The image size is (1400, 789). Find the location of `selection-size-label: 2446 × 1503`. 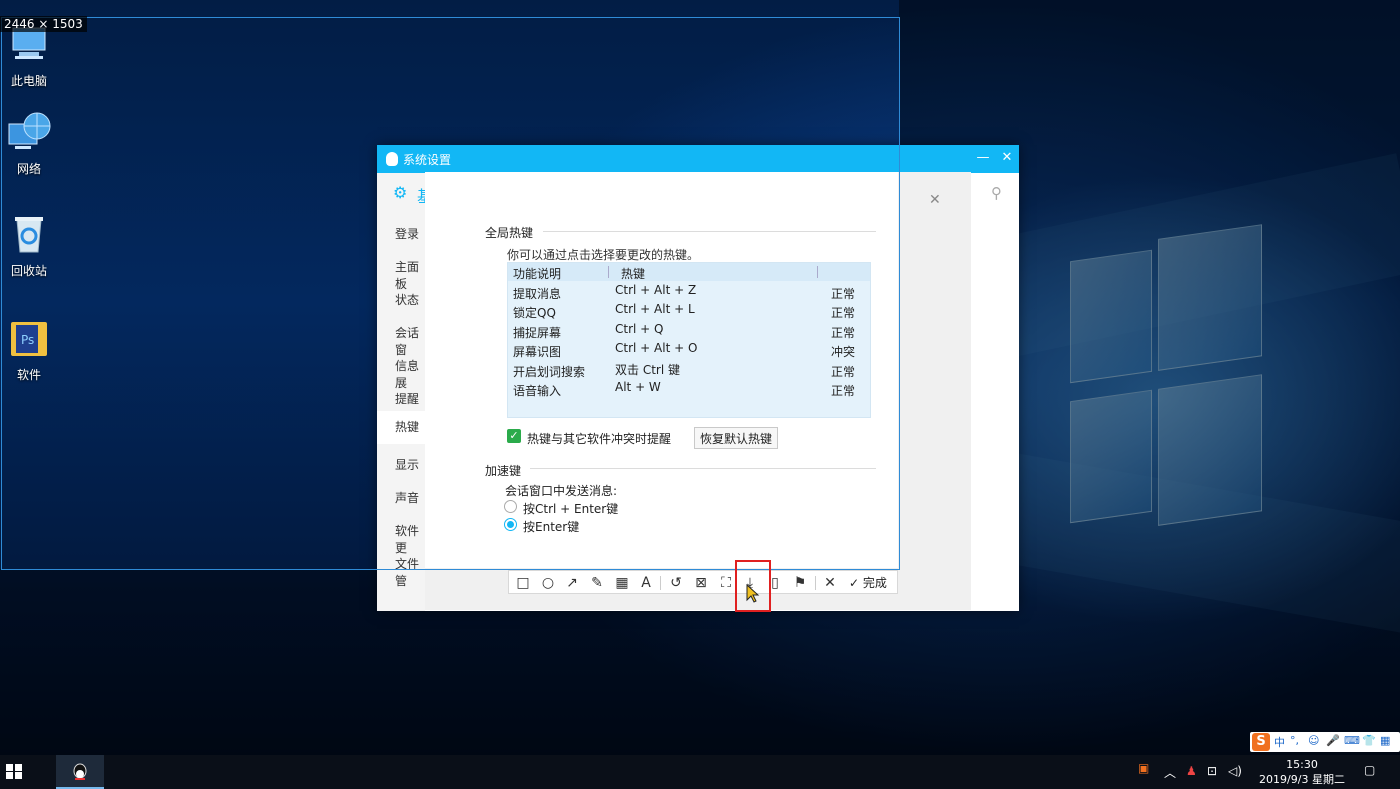

selection-size-label: 2446 × 1503 is located at coordinates (43, 24).